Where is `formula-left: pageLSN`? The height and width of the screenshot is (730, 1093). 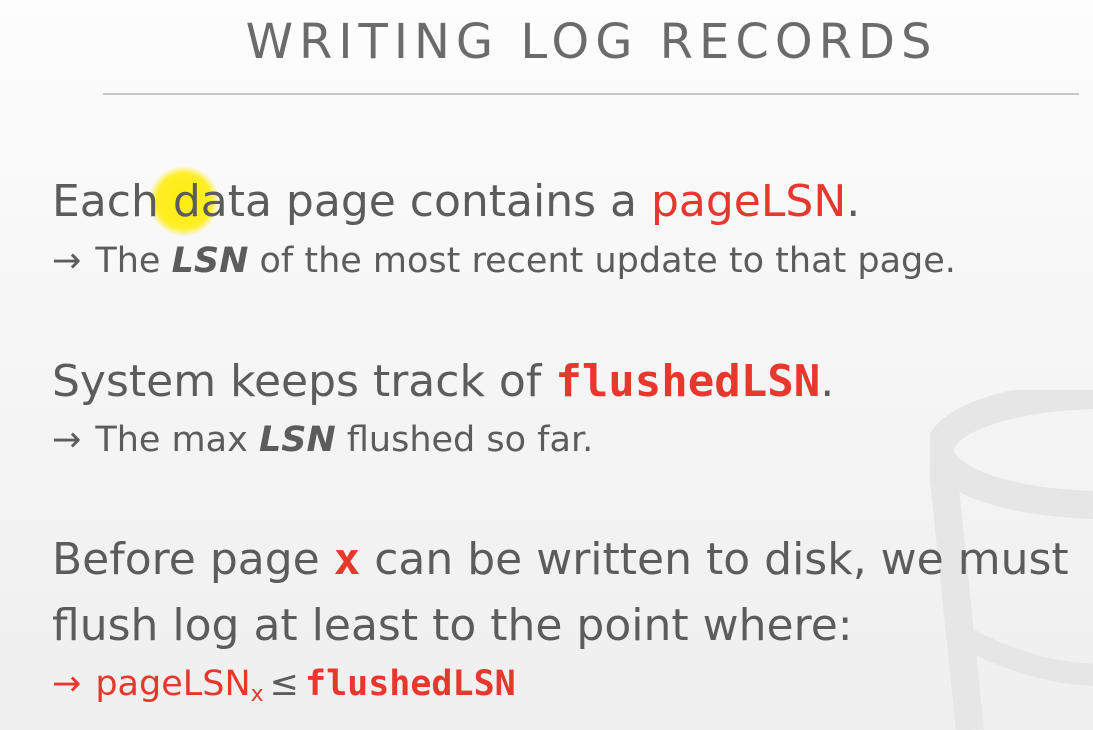
formula-left: pageLSN is located at coordinates (173, 684).